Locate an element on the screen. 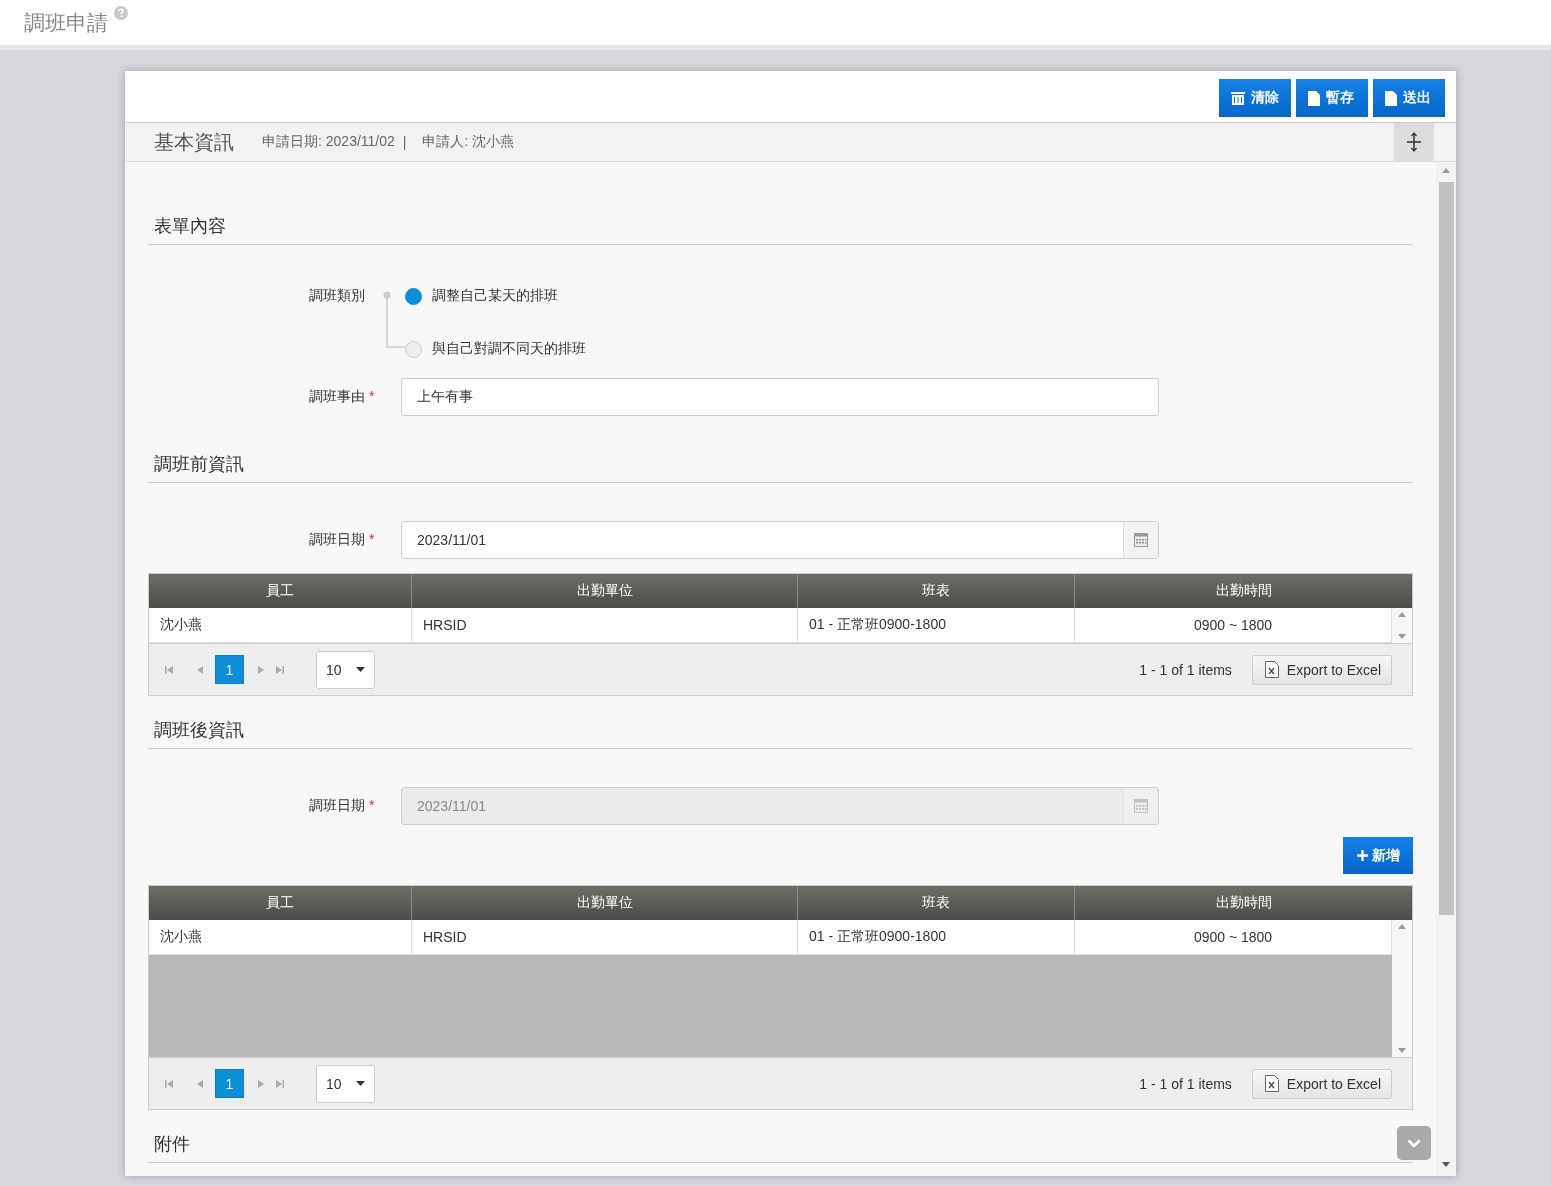 The image size is (1551, 1186). radio-option: 與自己對調不同天的排班 is located at coordinates (495, 349).